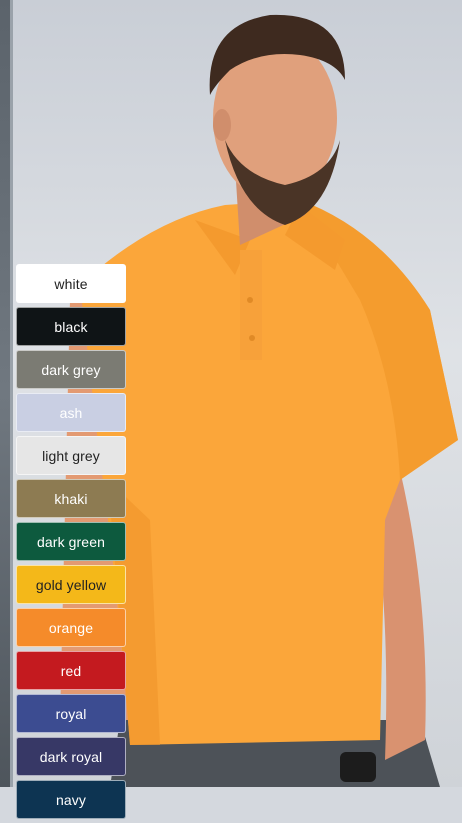 This screenshot has height=823, width=462. I want to click on color-swatch-dark-royal: dark royal, so click(71, 756).